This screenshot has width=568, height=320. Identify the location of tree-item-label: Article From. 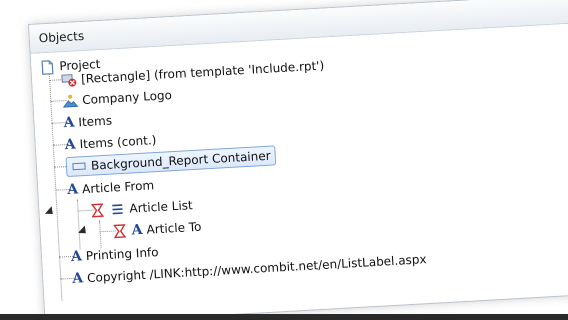
(118, 187).